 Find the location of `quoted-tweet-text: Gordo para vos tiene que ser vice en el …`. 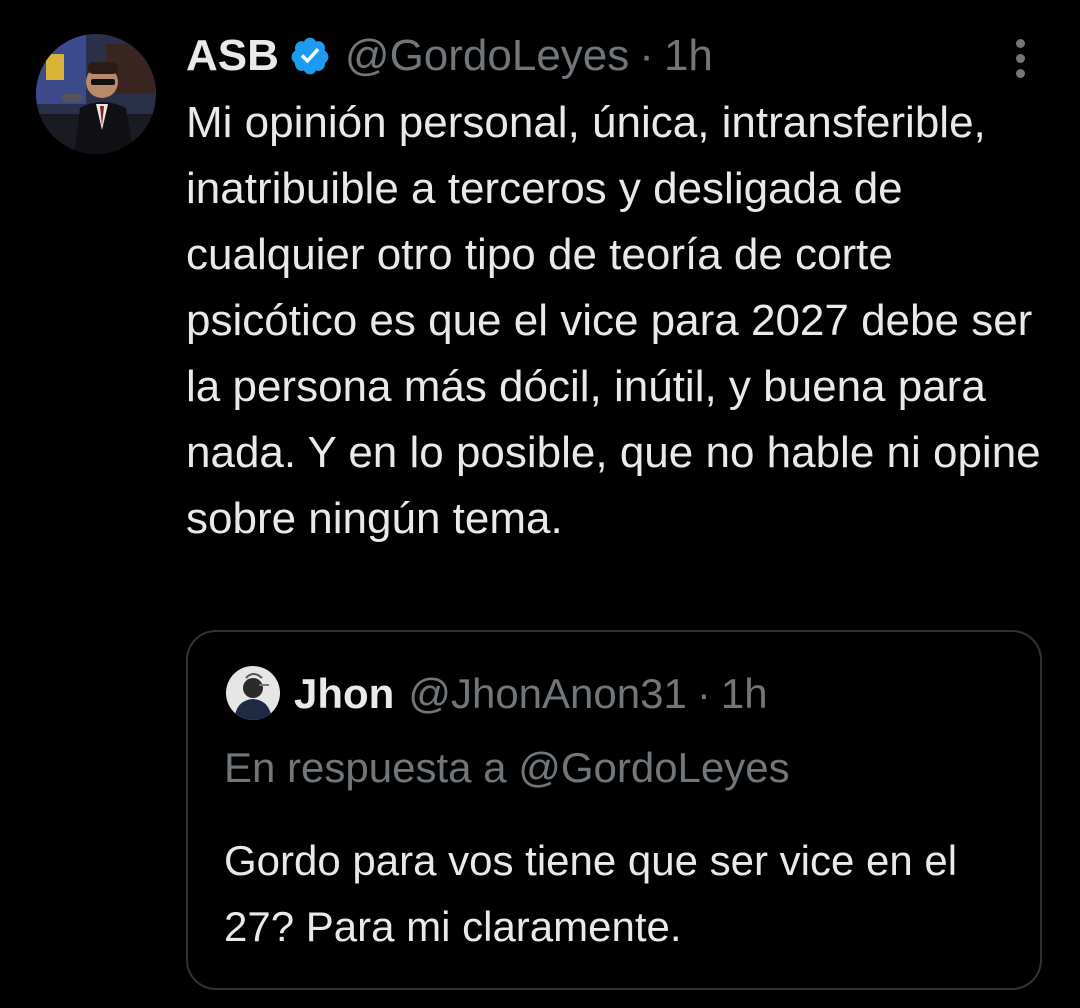

quoted-tweet-text: Gordo para vos tiene que ser vice en el … is located at coordinates (591, 893).